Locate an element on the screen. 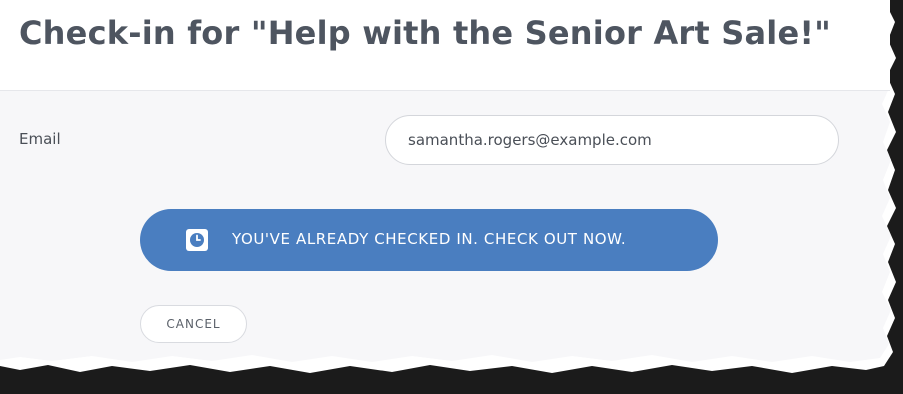 The height and width of the screenshot is (394, 903). clock-icon is located at coordinates (197, 240).